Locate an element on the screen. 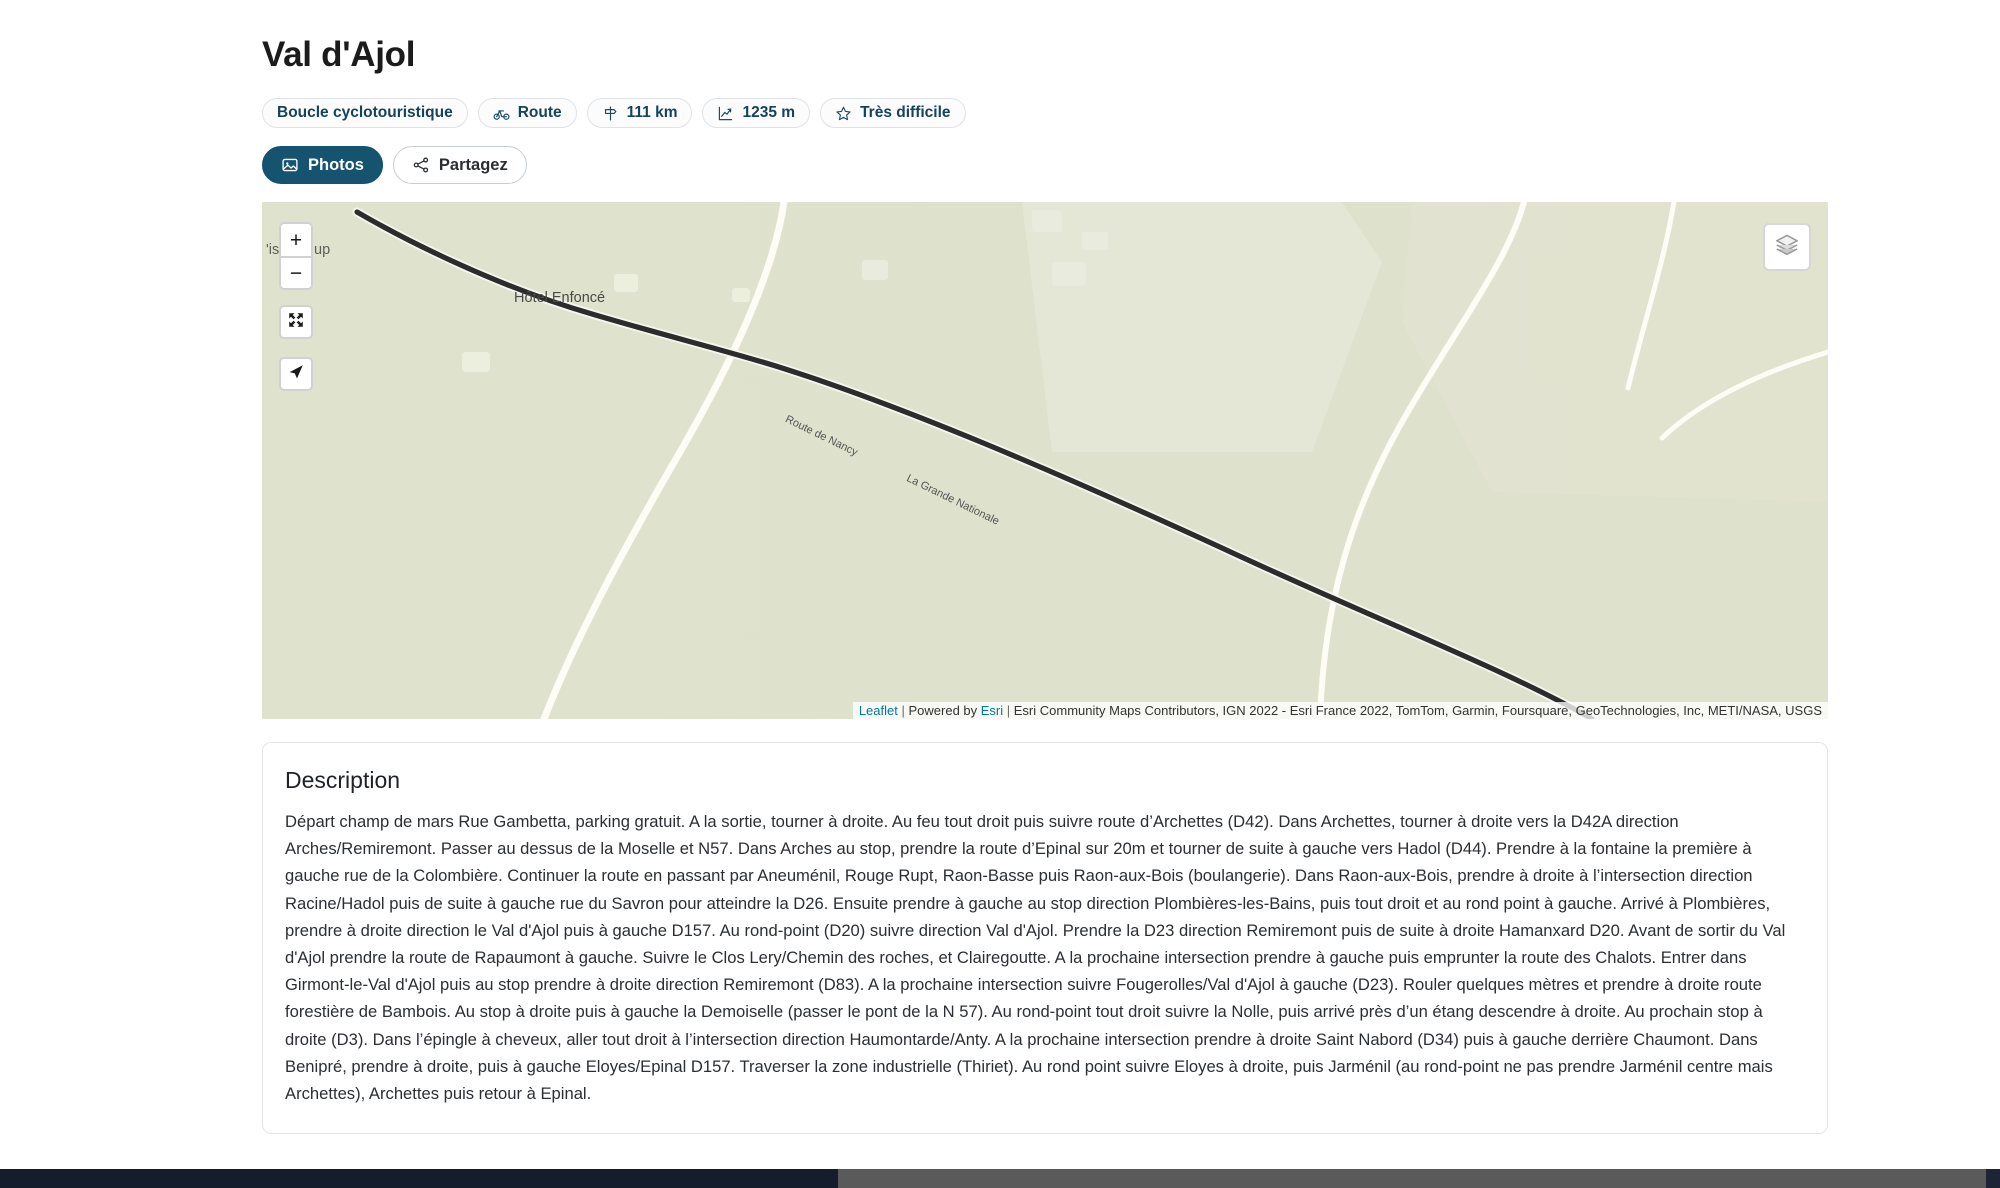  taskbar-segment-left is located at coordinates (419, 1178).